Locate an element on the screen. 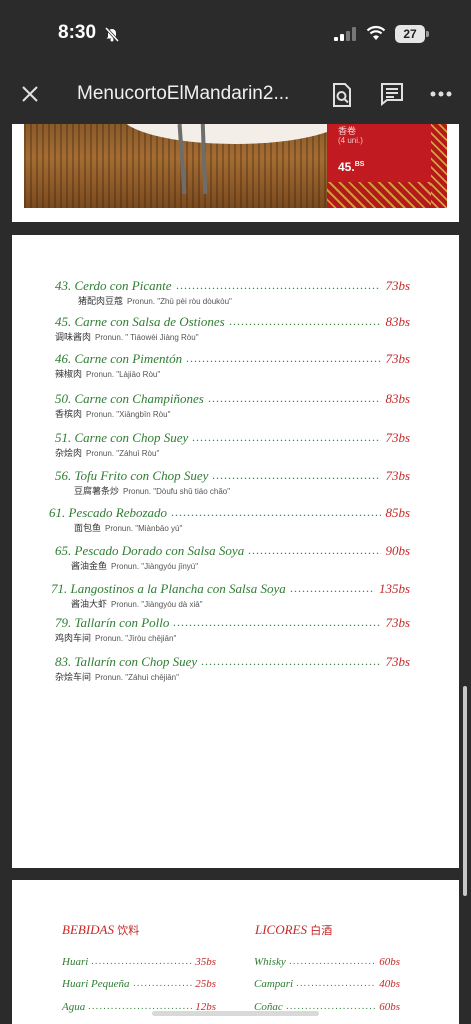 This screenshot has width=471, height=1024. battery-level: 27 is located at coordinates (410, 34).